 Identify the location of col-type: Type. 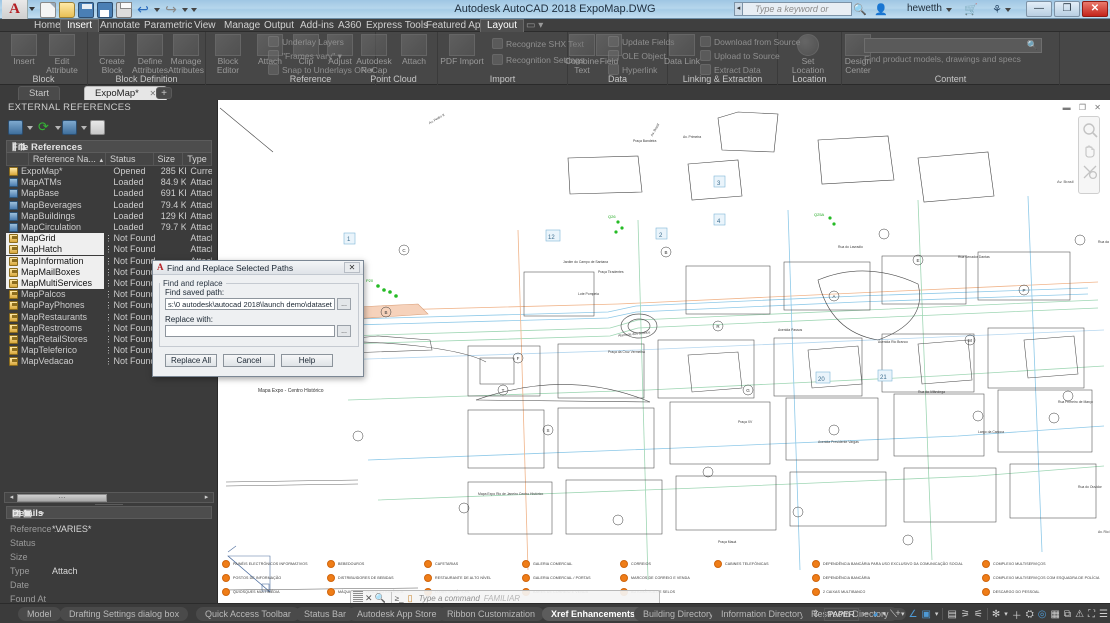
(197, 159).